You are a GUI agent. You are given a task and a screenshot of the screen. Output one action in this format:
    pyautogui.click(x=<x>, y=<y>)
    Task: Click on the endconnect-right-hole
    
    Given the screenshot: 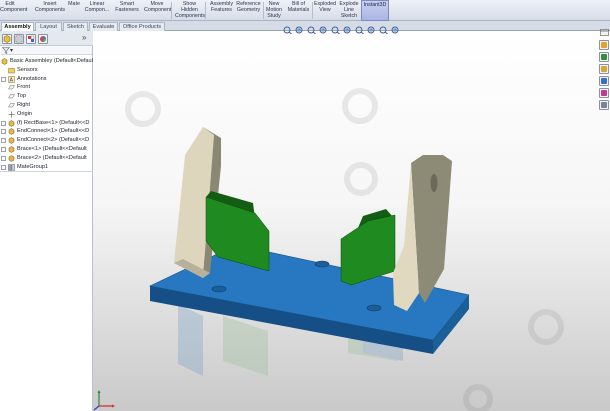 What is the action you would take?
    pyautogui.click(x=434, y=183)
    